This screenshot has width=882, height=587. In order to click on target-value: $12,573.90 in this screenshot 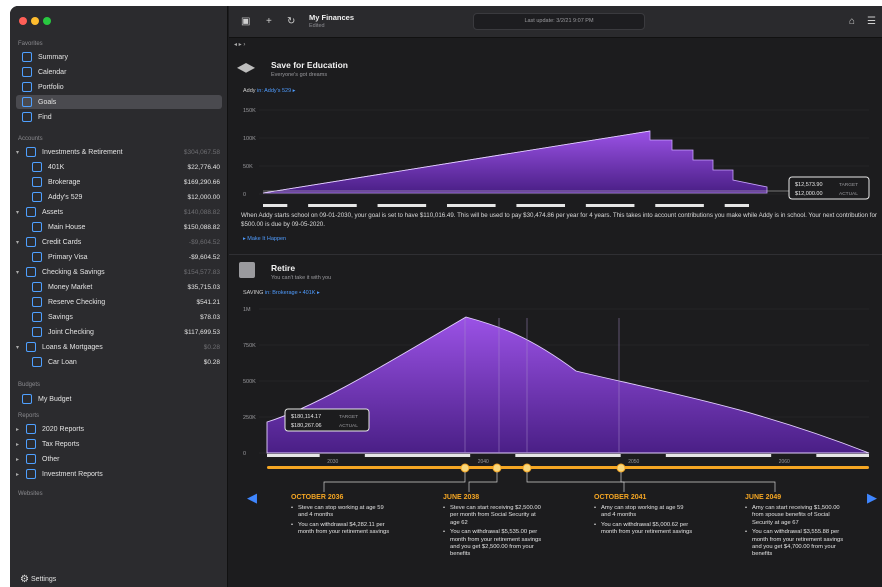, I will do `click(809, 185)`.